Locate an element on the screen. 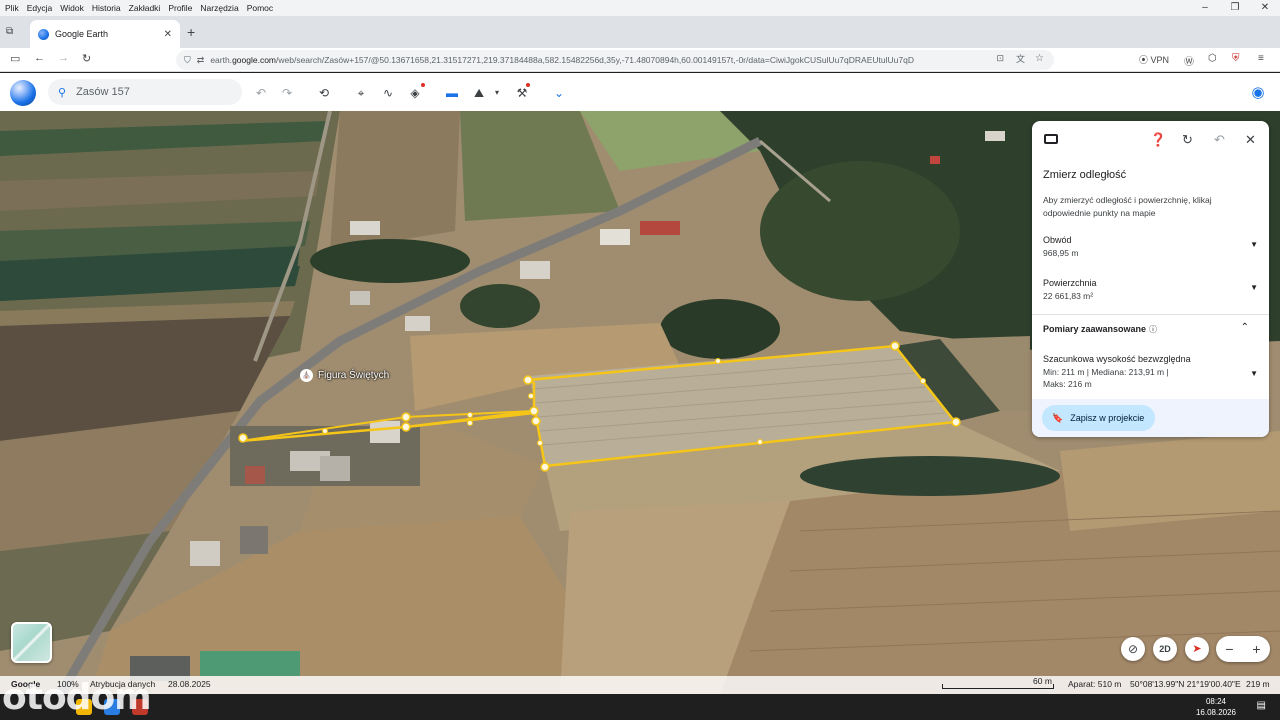  help-icon: ❓ is located at coordinates (1158, 140).